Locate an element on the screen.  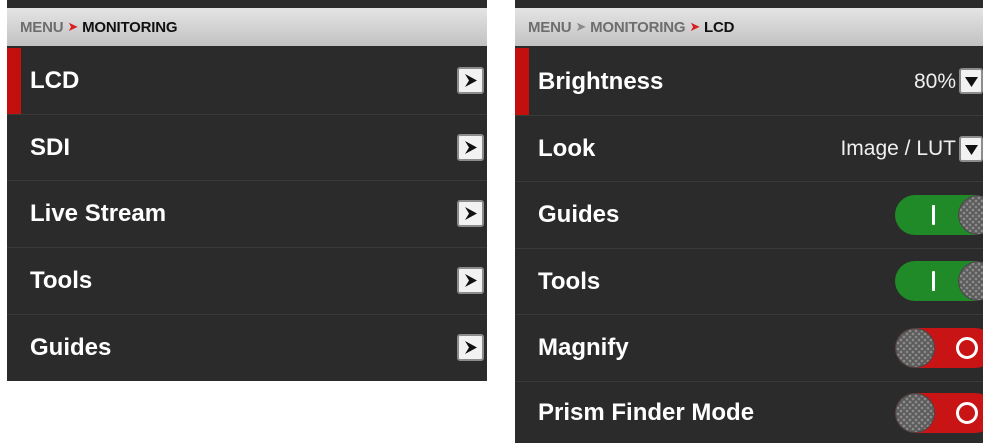
menu-item-label: Guides is located at coordinates (71, 347).